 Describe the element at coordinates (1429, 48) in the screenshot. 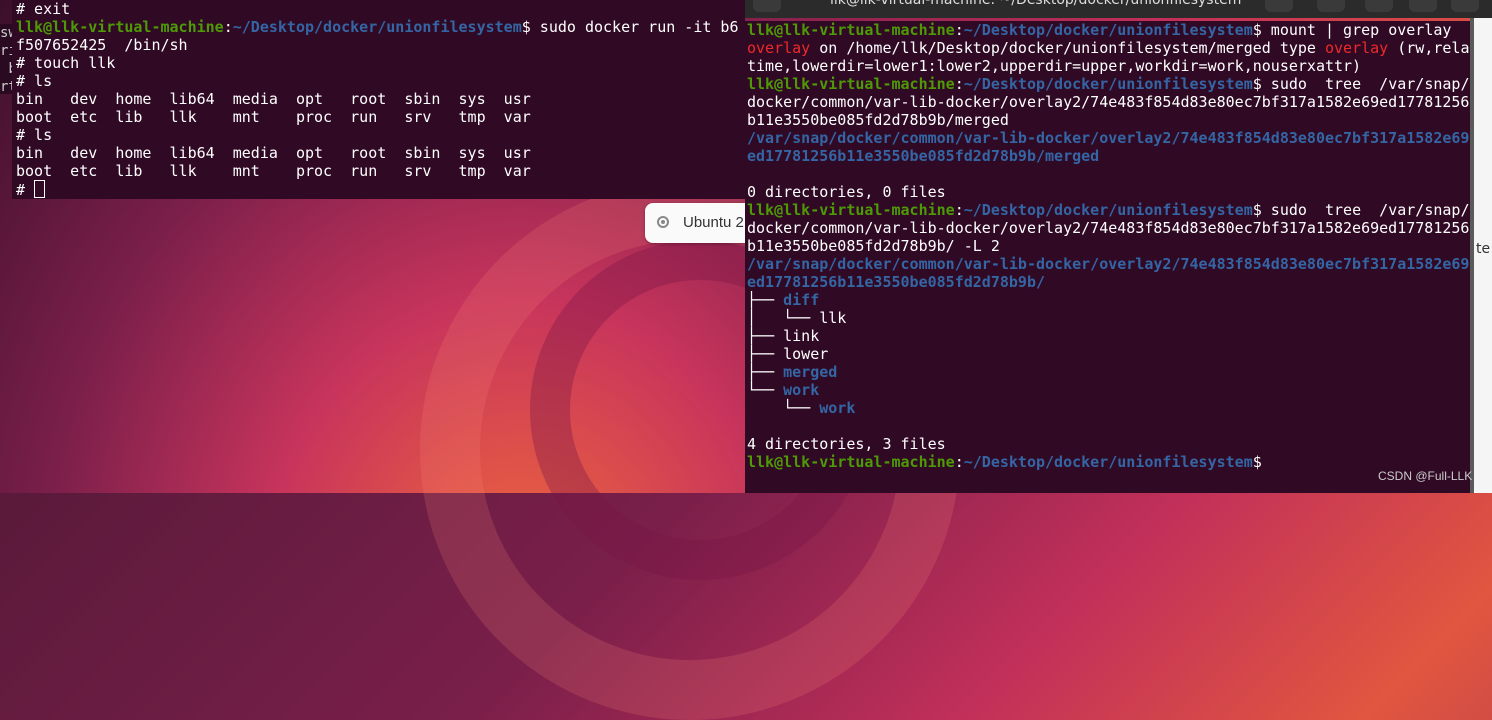

I see `output-text: (rw,rela` at that location.